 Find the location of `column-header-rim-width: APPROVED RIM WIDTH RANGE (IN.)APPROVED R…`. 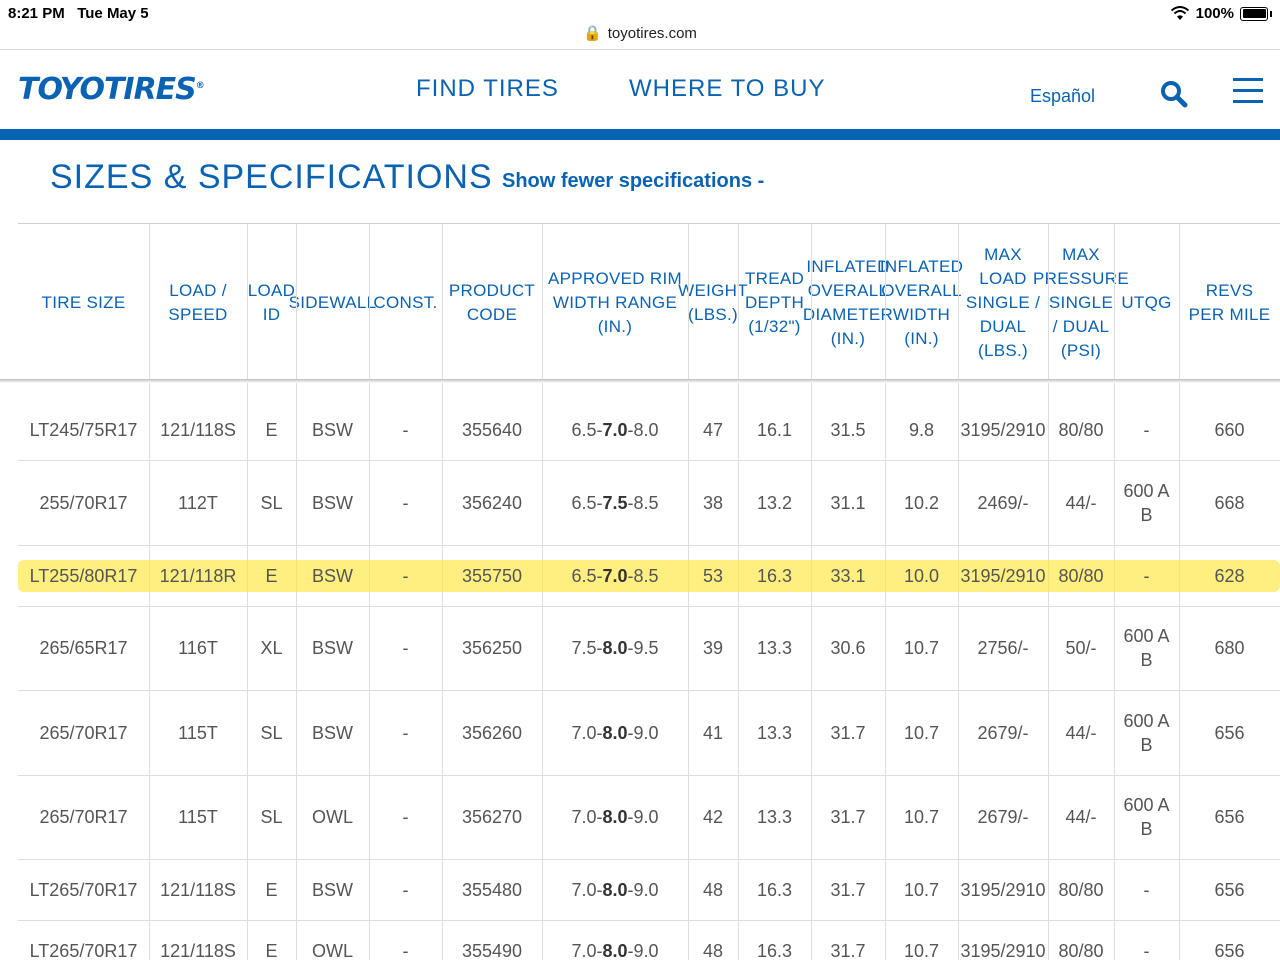

column-header-rim-width: APPROVED RIM WIDTH RANGE (IN.)APPROVED R… is located at coordinates (615, 302).